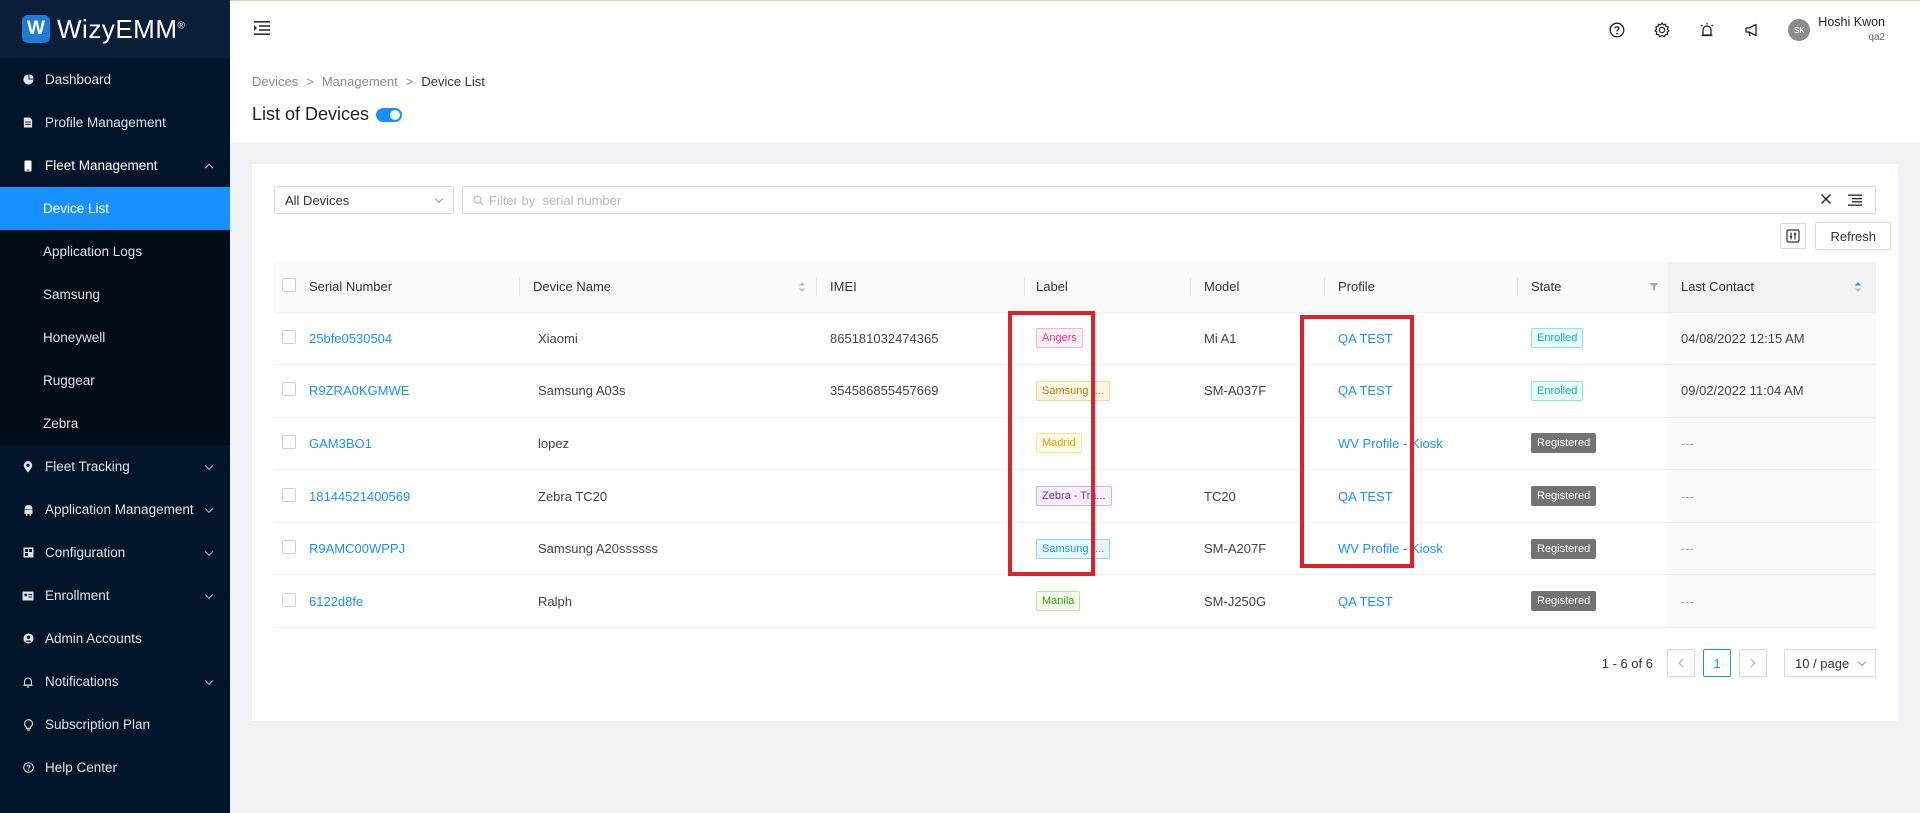  Describe the element at coordinates (920, 287) in the screenshot. I see `col-imei: IMEI` at that location.